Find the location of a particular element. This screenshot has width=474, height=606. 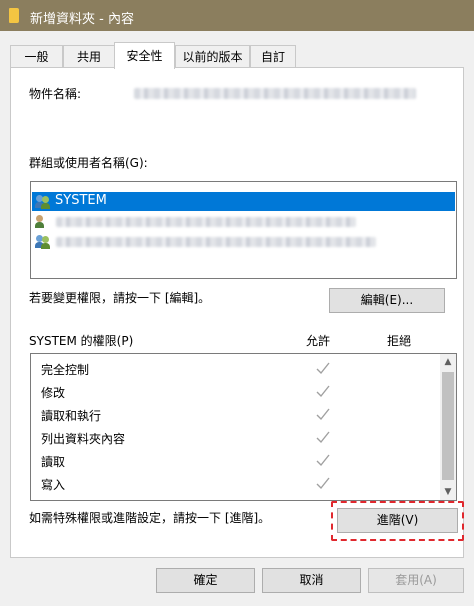

permission-row: 讀取和執行 is located at coordinates (236, 414).